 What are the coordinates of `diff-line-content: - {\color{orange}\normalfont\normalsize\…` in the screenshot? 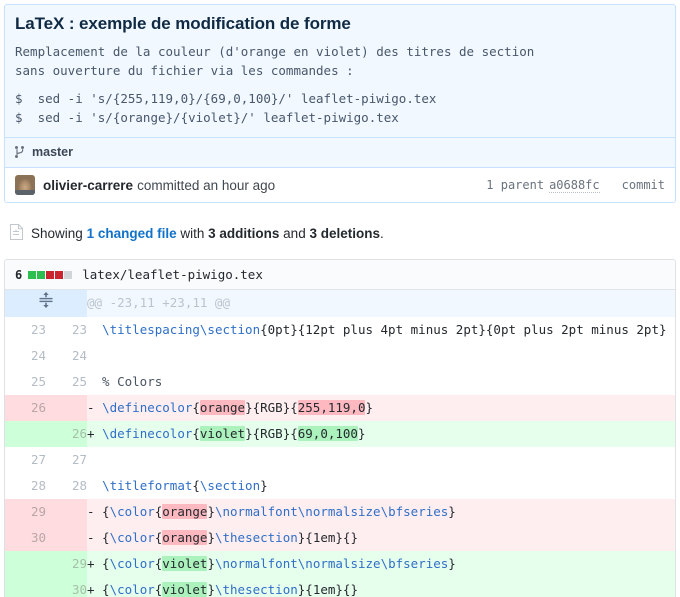 It's located at (381, 511).